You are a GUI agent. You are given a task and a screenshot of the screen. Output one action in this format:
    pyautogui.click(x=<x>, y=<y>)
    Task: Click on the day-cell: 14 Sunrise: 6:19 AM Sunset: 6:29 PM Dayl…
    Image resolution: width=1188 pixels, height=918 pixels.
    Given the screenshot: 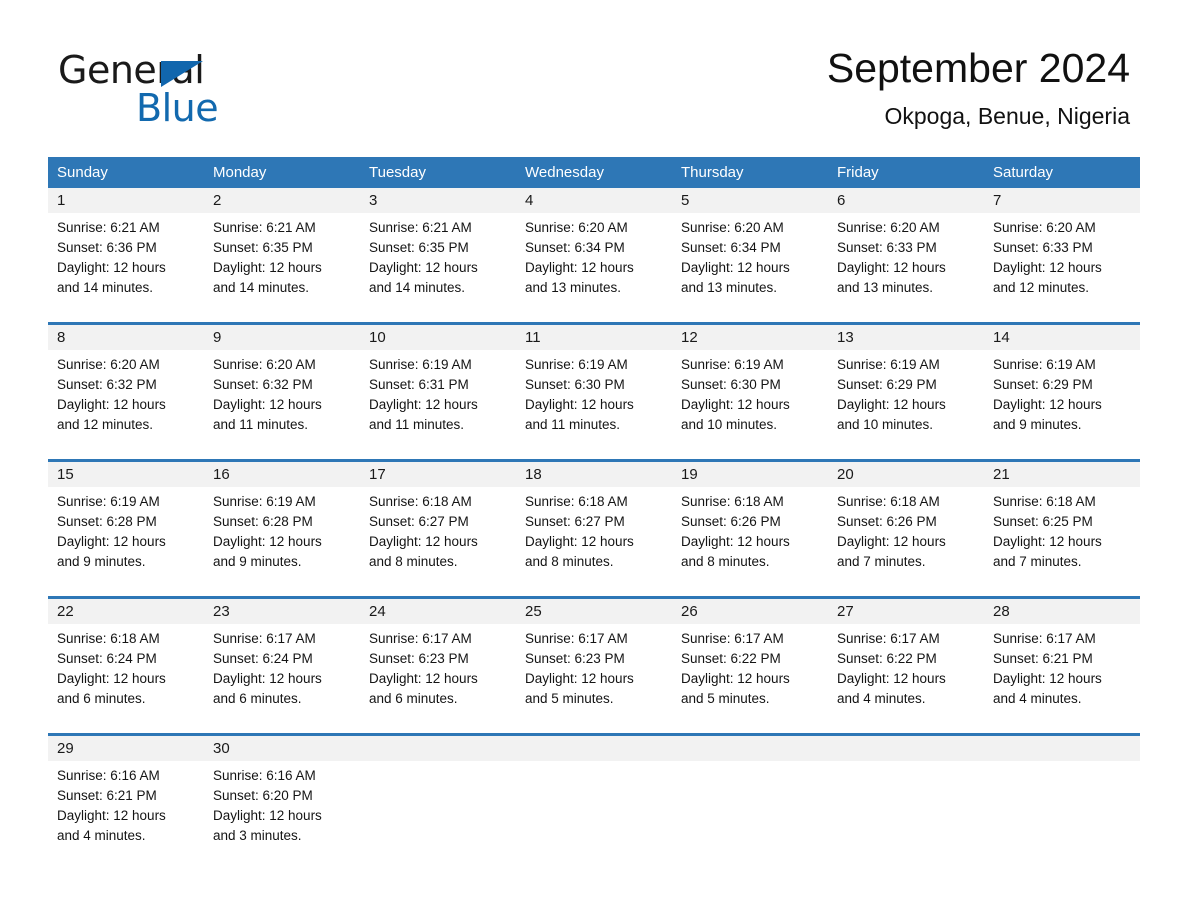 What is the action you would take?
    pyautogui.click(x=1062, y=386)
    